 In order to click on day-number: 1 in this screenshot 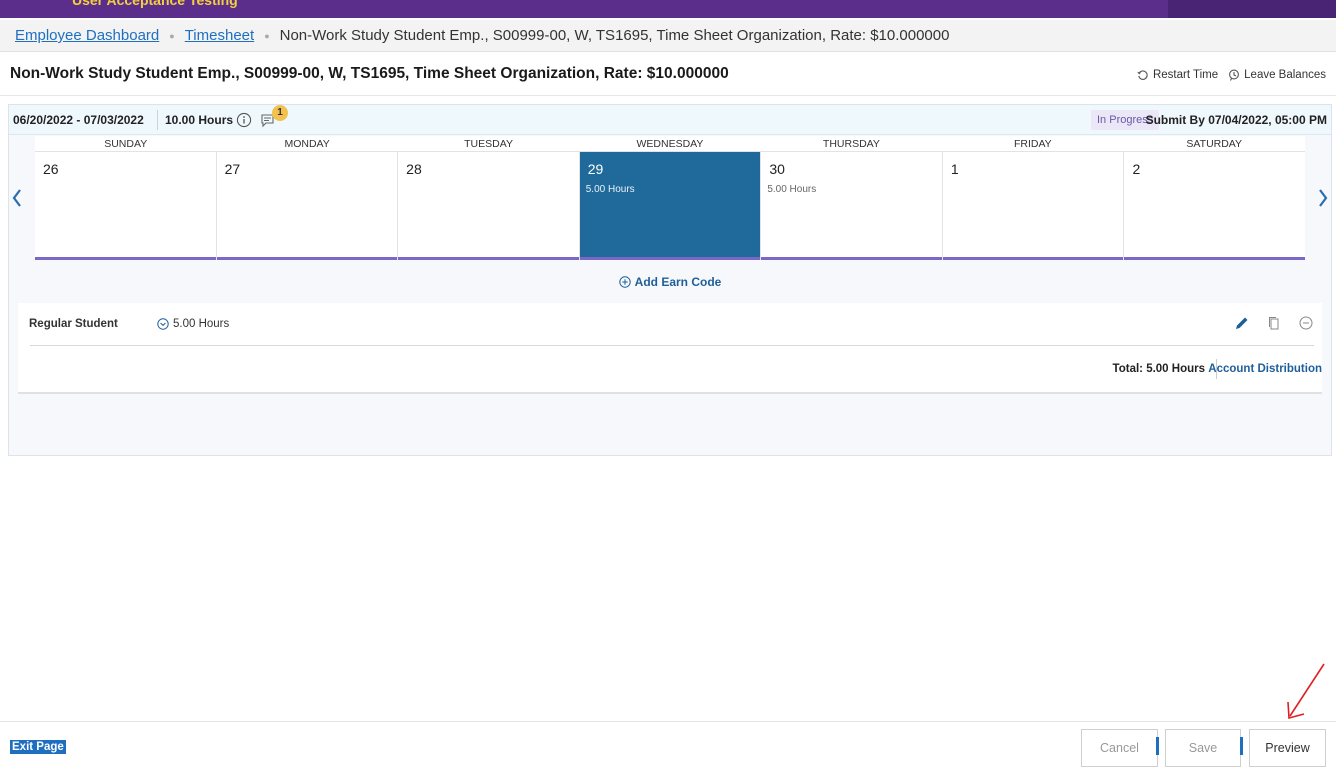, I will do `click(954, 169)`.